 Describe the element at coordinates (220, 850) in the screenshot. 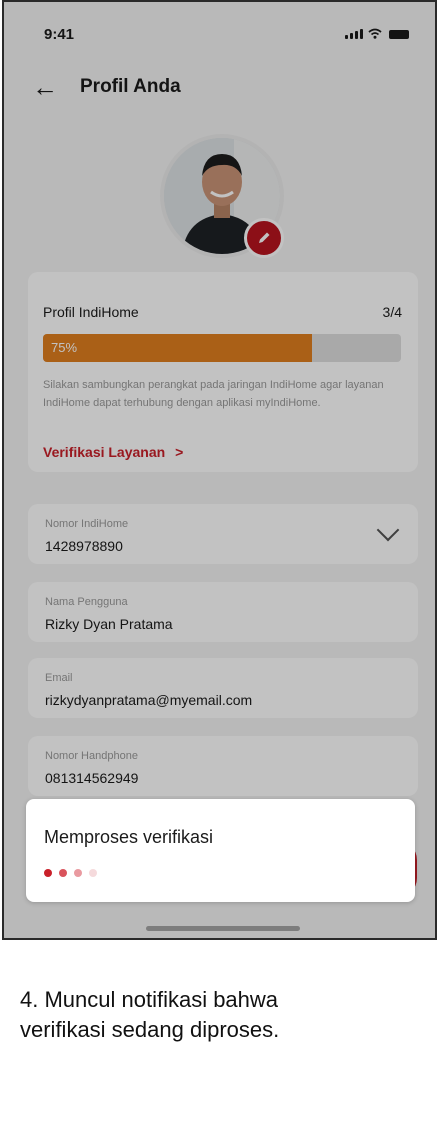

I see `processing-toast: Memproses verifikasi` at that location.